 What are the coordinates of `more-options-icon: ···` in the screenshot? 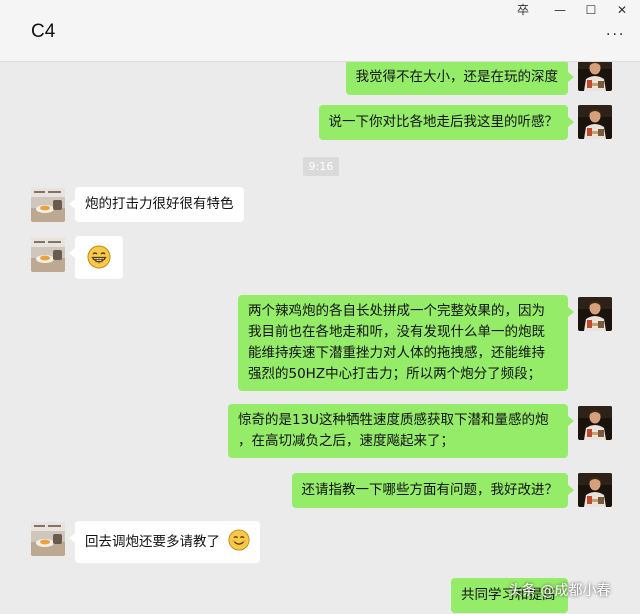 It's located at (615, 35).